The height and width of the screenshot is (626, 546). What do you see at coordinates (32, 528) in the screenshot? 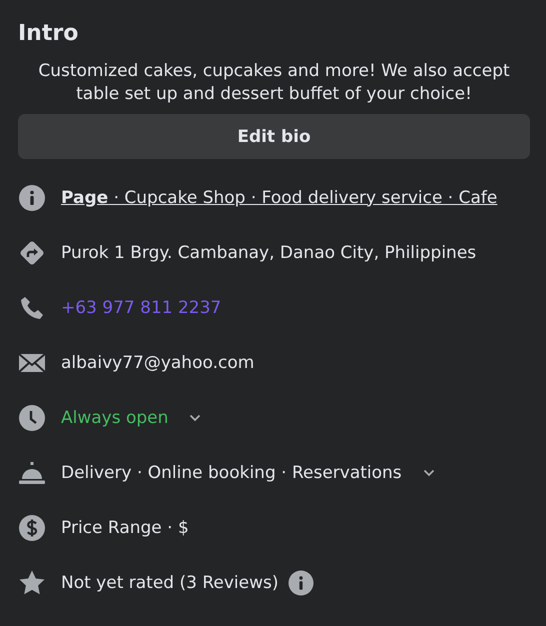
I see `dollar-icon` at bounding box center [32, 528].